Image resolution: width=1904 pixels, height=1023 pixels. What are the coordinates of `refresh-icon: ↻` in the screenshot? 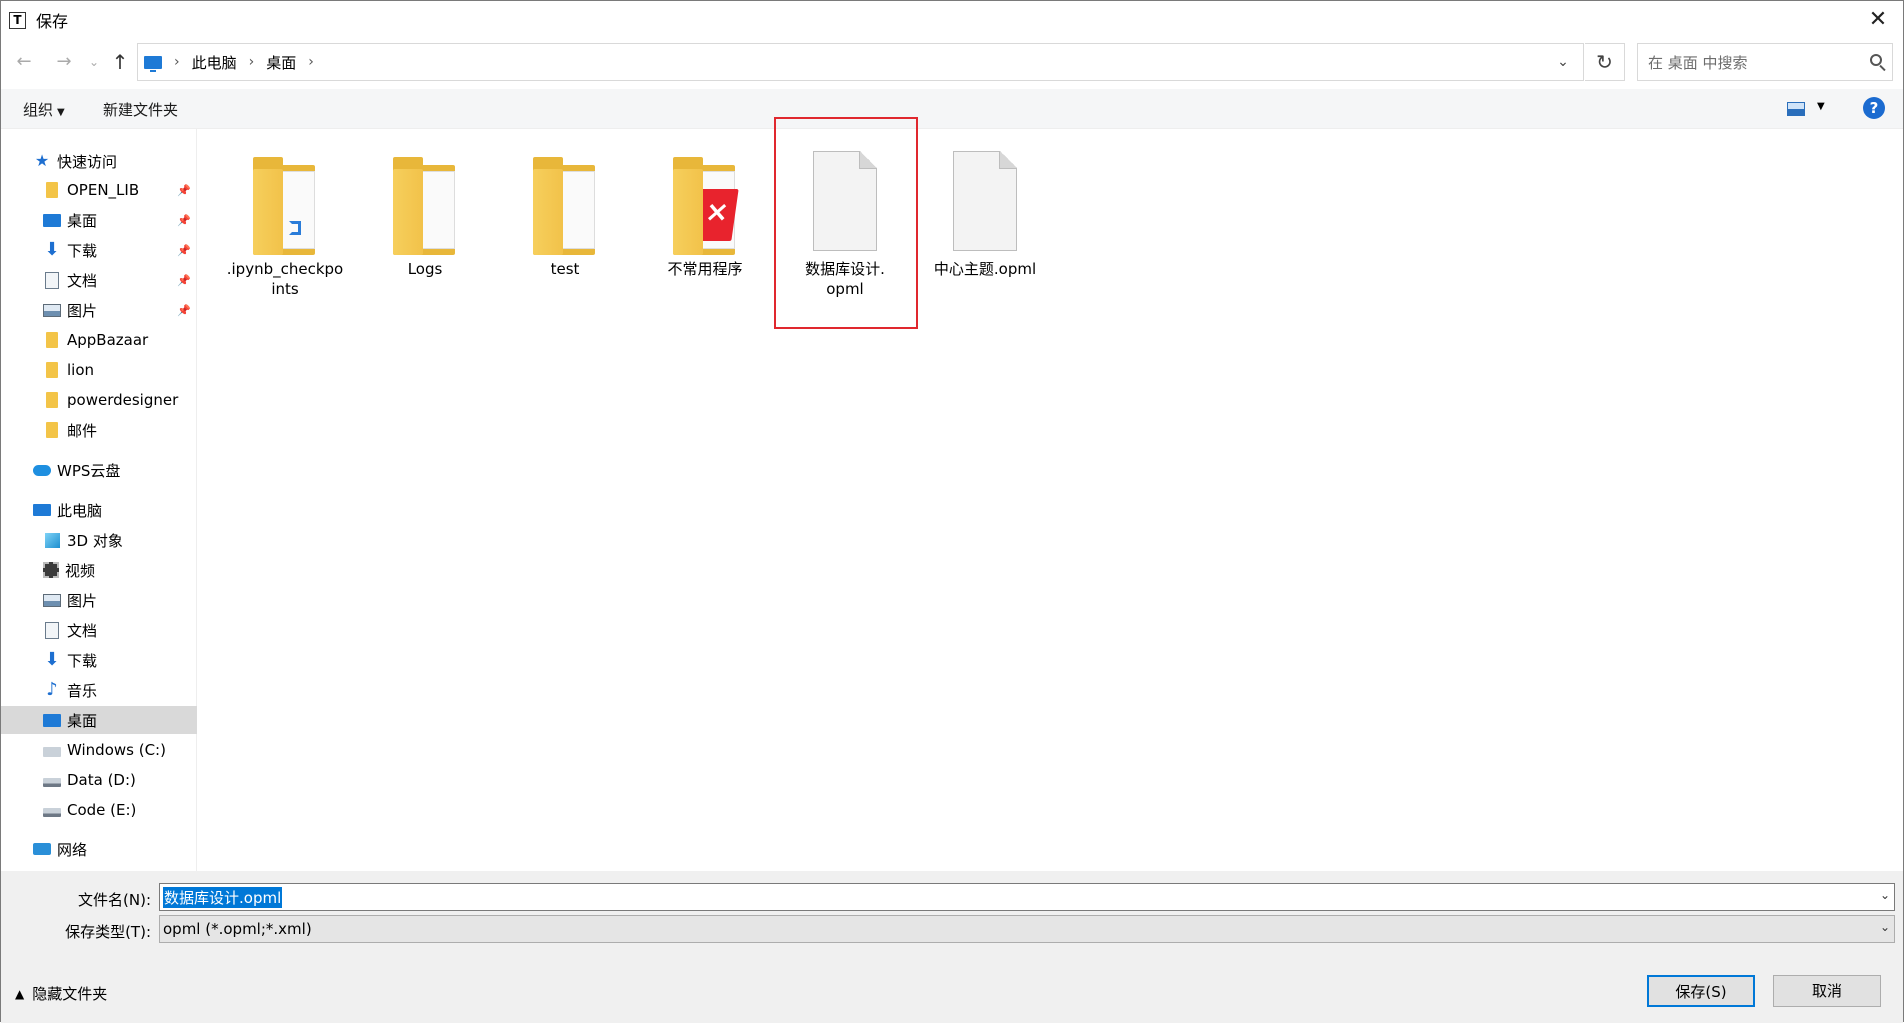 It's located at (1604, 62).